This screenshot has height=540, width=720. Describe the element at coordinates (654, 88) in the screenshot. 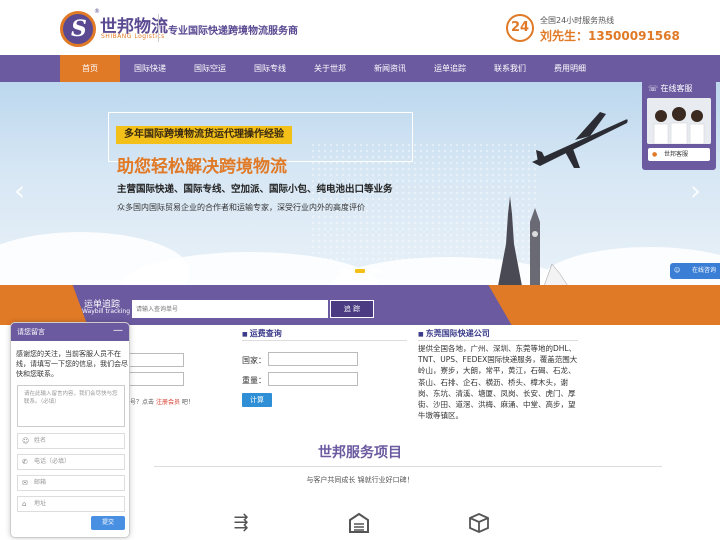

I see `headset-icon: ☏` at that location.